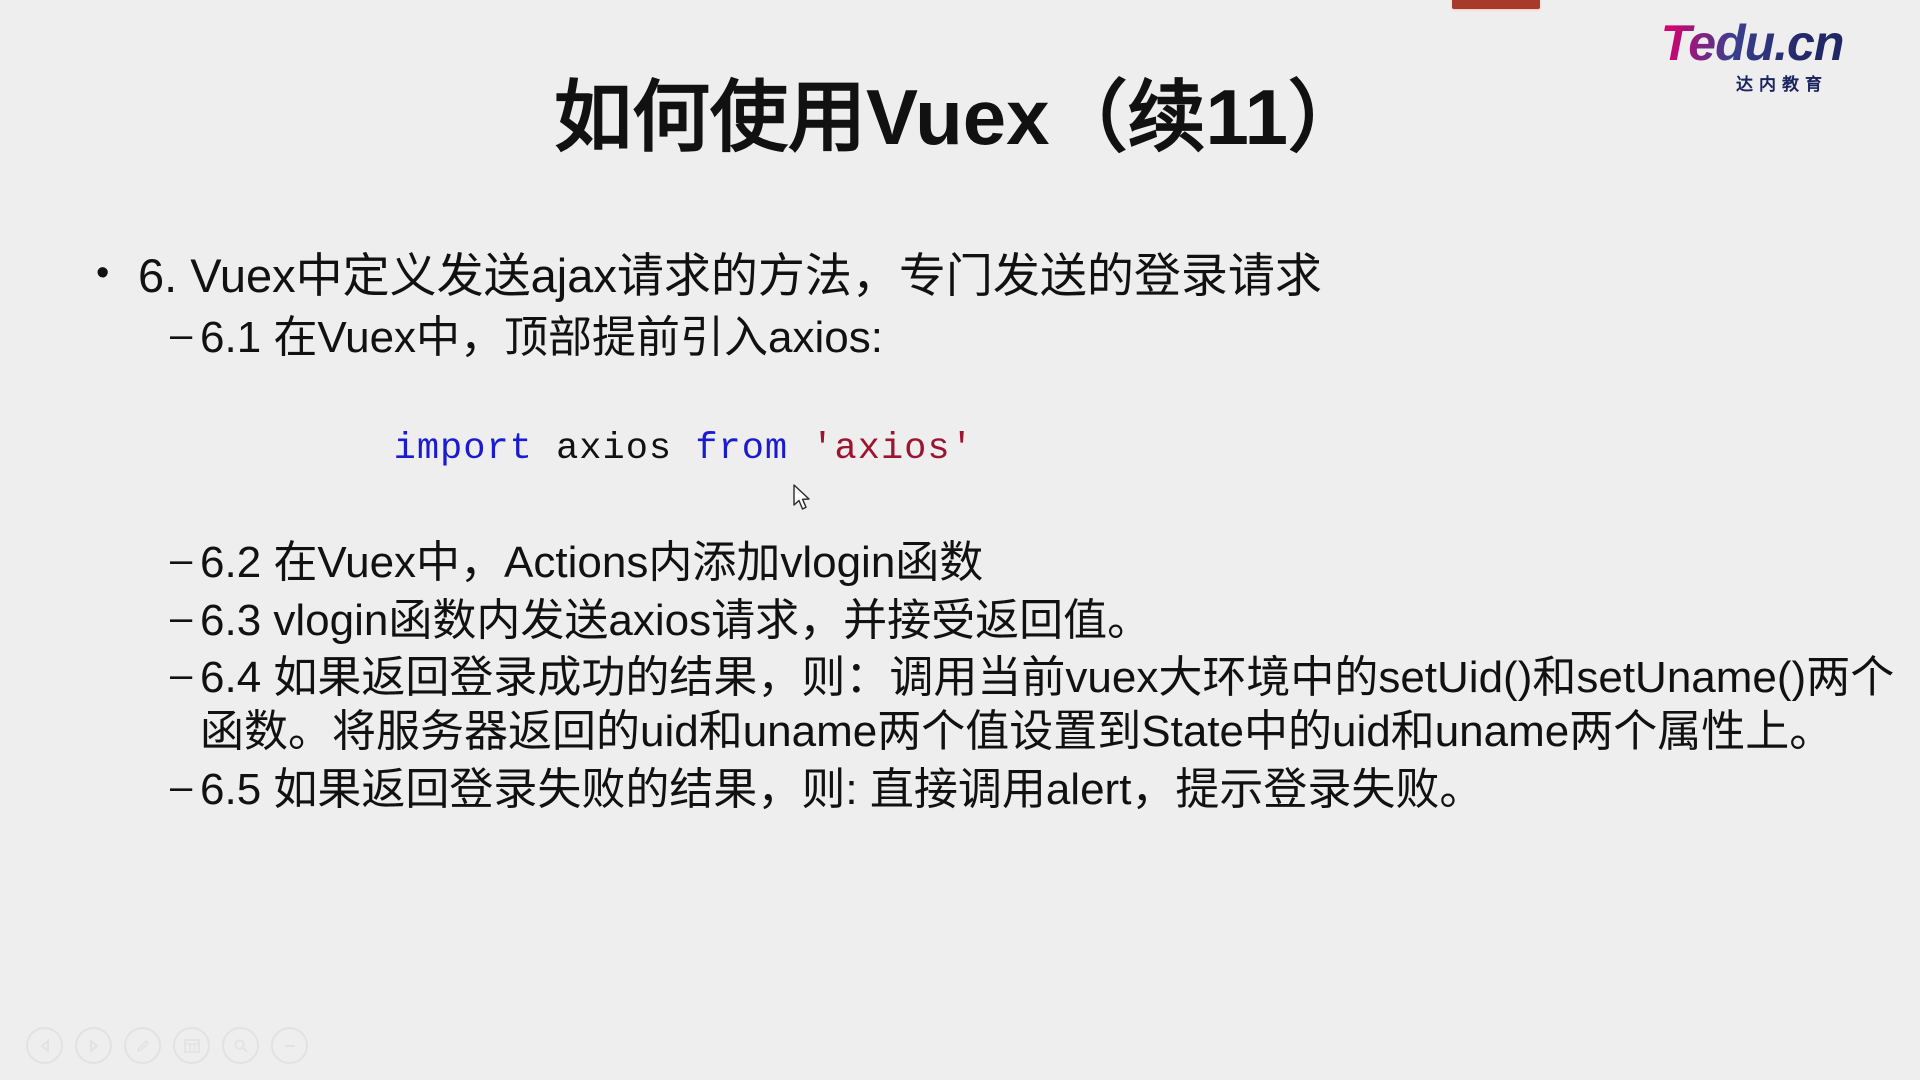 The width and height of the screenshot is (1920, 1080). I want to click on zoom-icon, so click(240, 1045).